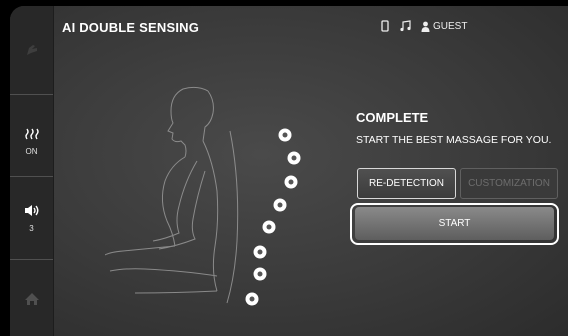 This screenshot has width=568, height=336. What do you see at coordinates (131, 27) in the screenshot?
I see `page-title: AI DOUBLE SENSING` at bounding box center [131, 27].